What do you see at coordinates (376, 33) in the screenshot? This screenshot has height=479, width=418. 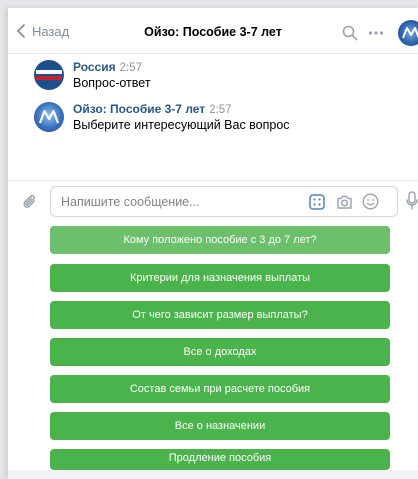 I see `more-icon` at bounding box center [376, 33].